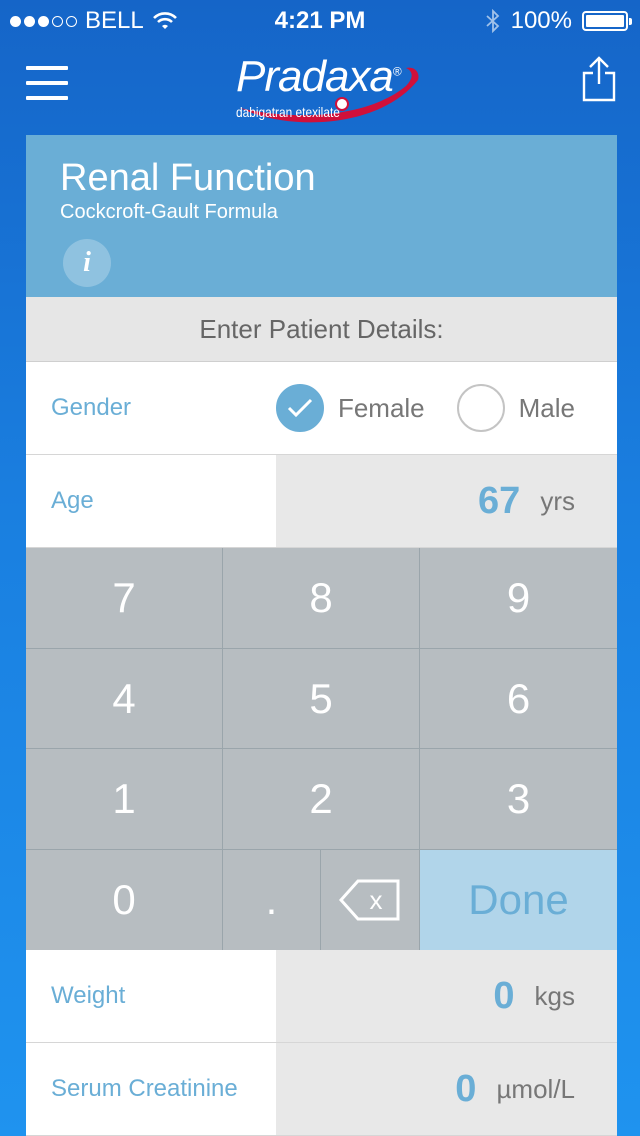 Image resolution: width=640 pixels, height=1136 pixels. I want to click on battery-percent: 100%, so click(541, 20).